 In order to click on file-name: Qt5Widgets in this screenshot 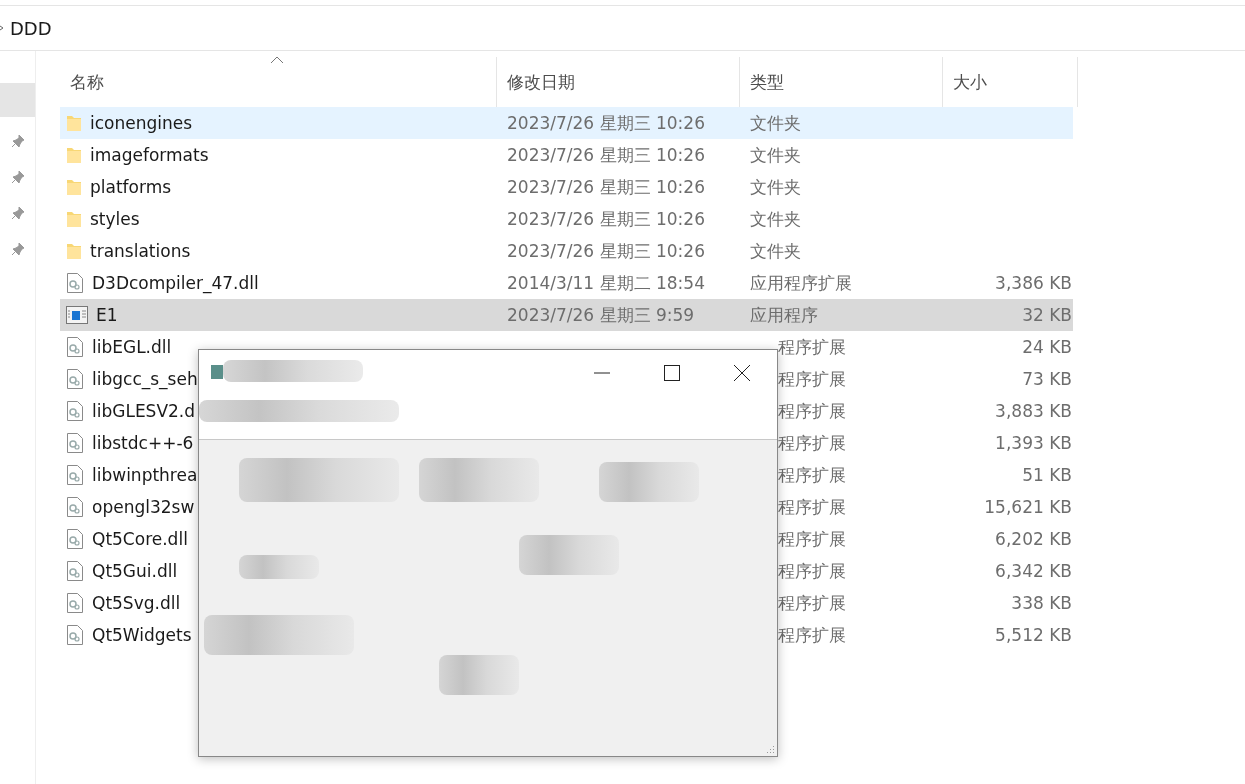, I will do `click(142, 635)`.